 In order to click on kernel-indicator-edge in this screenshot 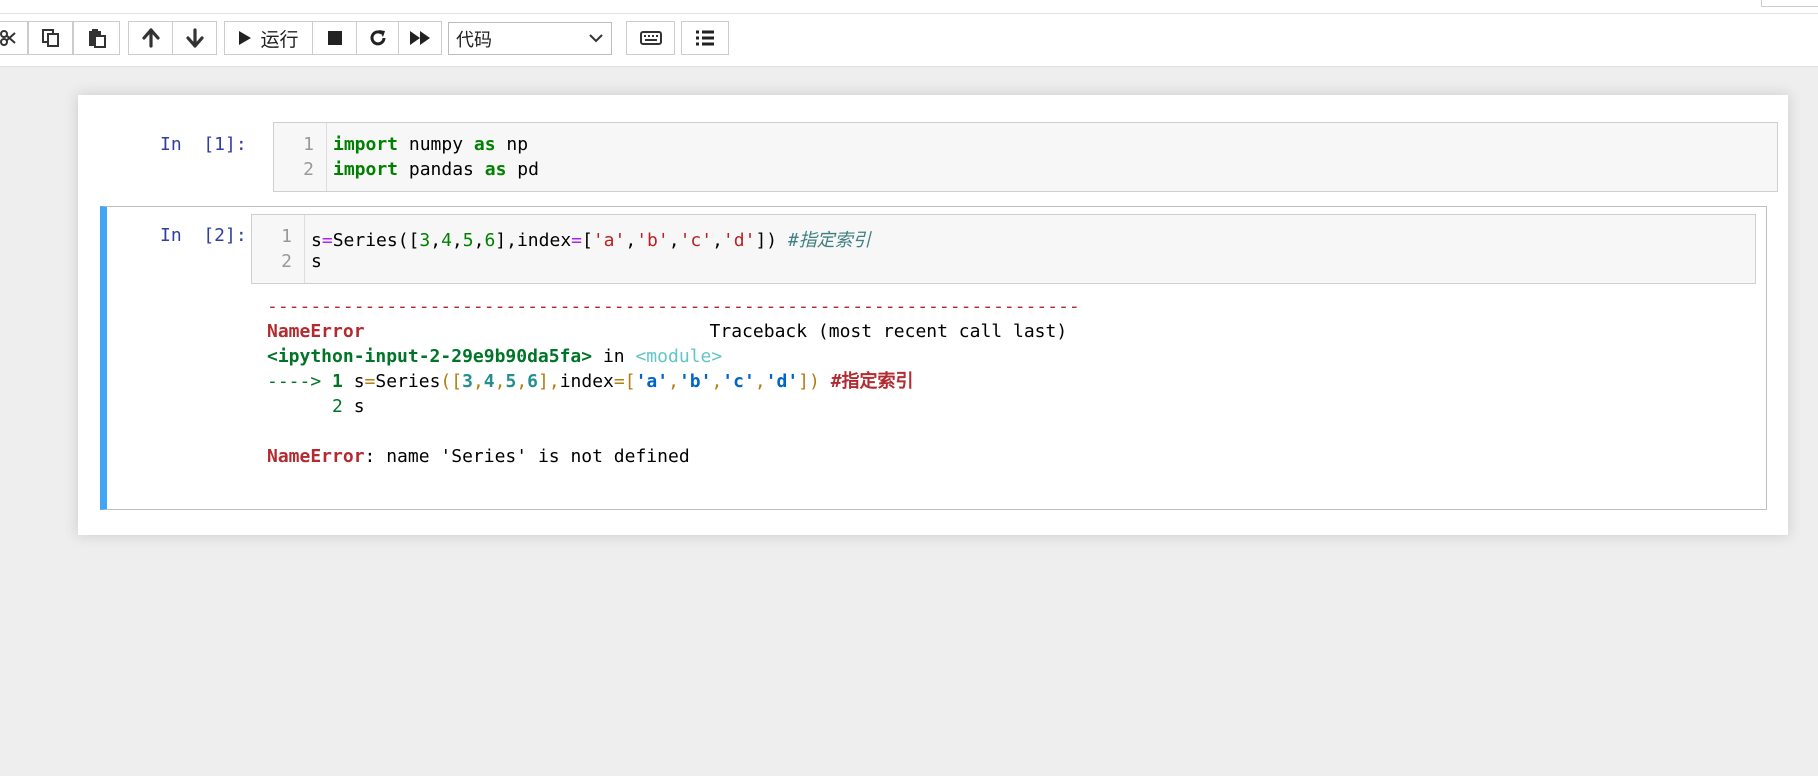, I will do `click(1789, 3)`.